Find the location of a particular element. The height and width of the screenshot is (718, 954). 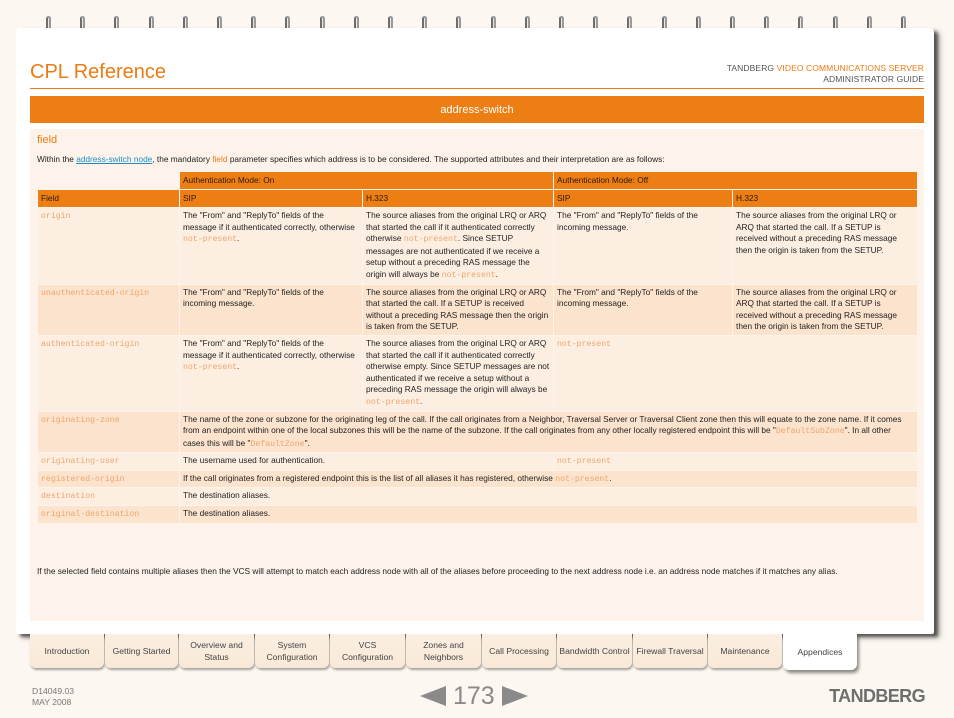

field-name: authenticated-origin is located at coordinates (90, 344).